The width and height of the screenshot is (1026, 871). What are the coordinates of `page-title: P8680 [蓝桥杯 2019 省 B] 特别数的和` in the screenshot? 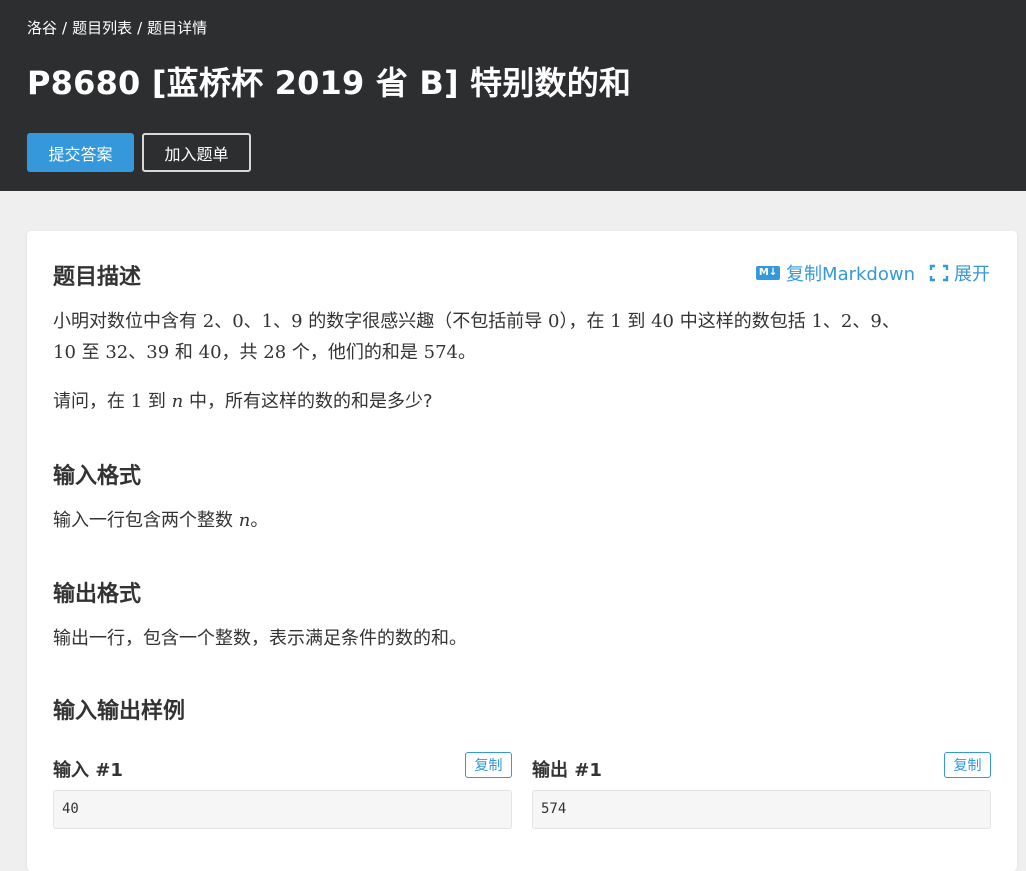 It's located at (329, 83).